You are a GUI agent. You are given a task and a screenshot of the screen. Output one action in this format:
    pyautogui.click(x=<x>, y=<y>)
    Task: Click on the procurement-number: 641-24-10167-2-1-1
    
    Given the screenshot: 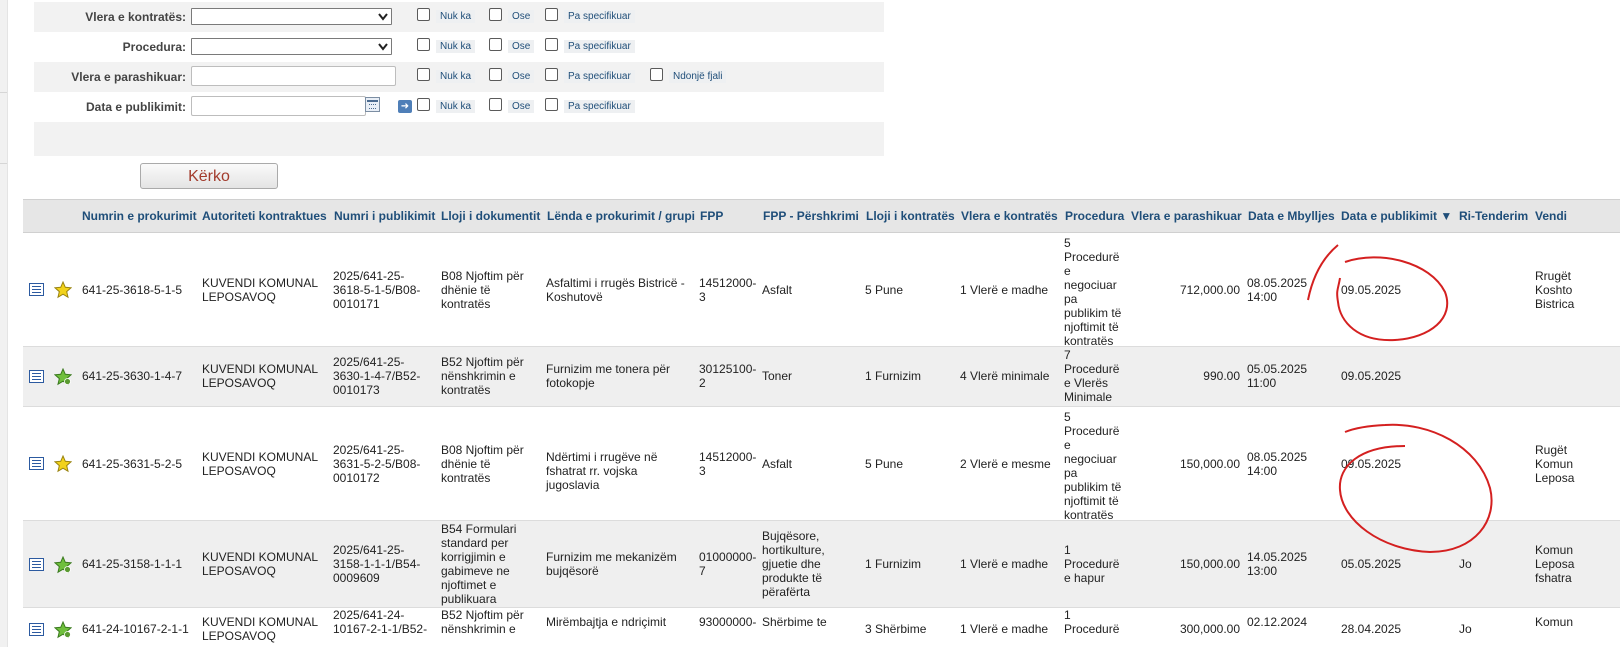 What is the action you would take?
    pyautogui.click(x=135, y=629)
    